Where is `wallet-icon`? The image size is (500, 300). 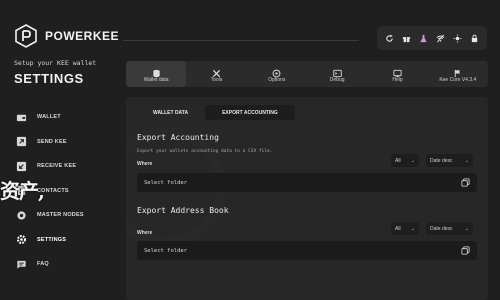 wallet-icon is located at coordinates (21, 117).